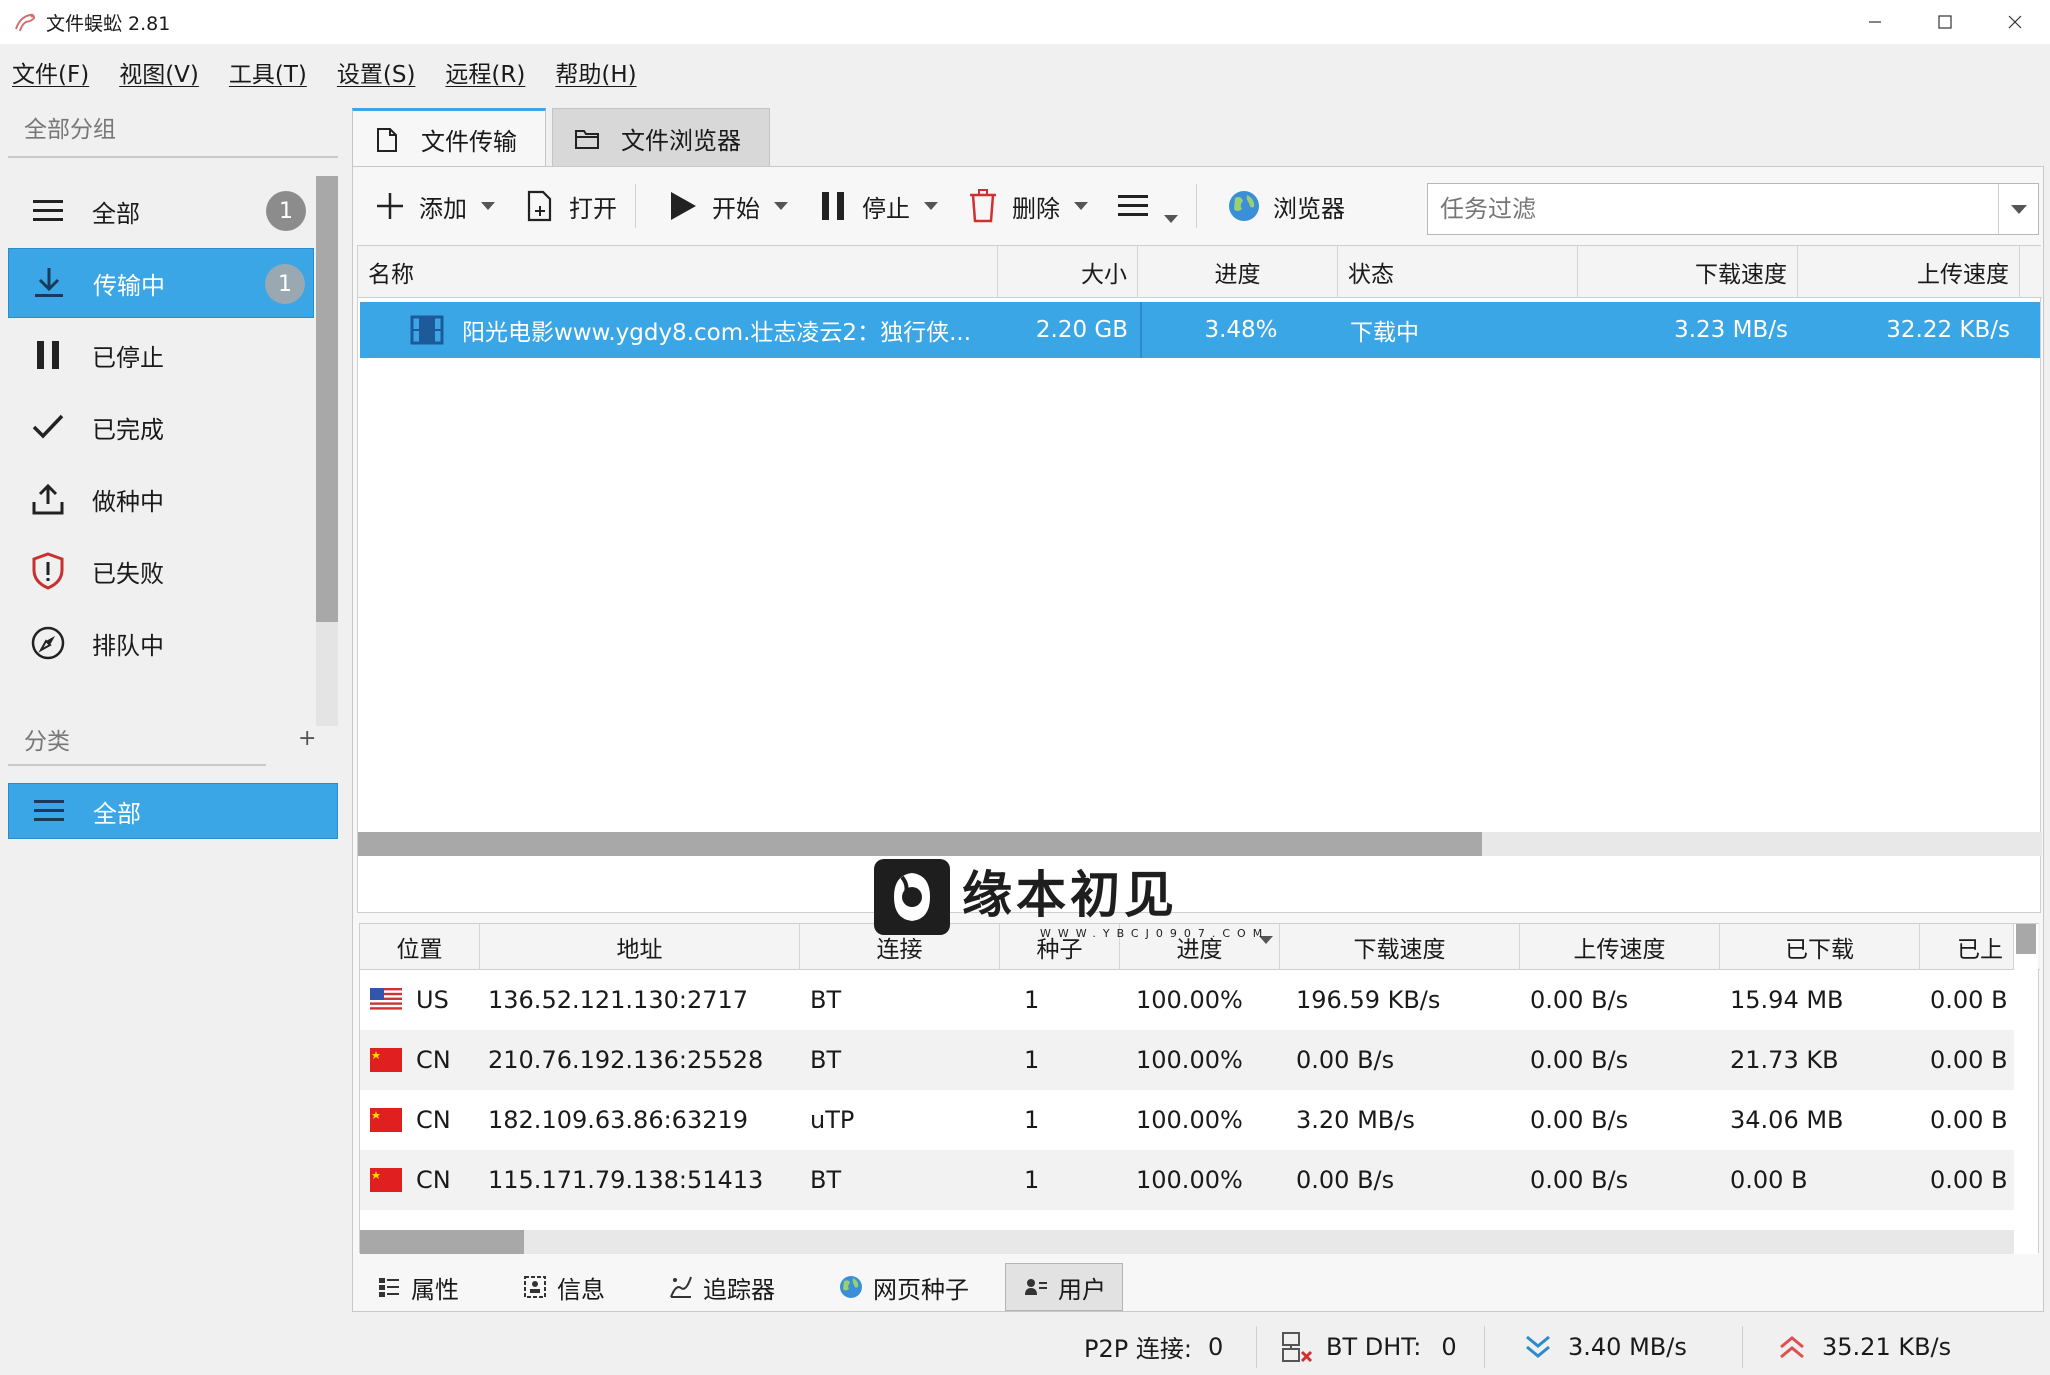  What do you see at coordinates (161, 499) in the screenshot?
I see `sidebar-item-seeding: 做种中` at bounding box center [161, 499].